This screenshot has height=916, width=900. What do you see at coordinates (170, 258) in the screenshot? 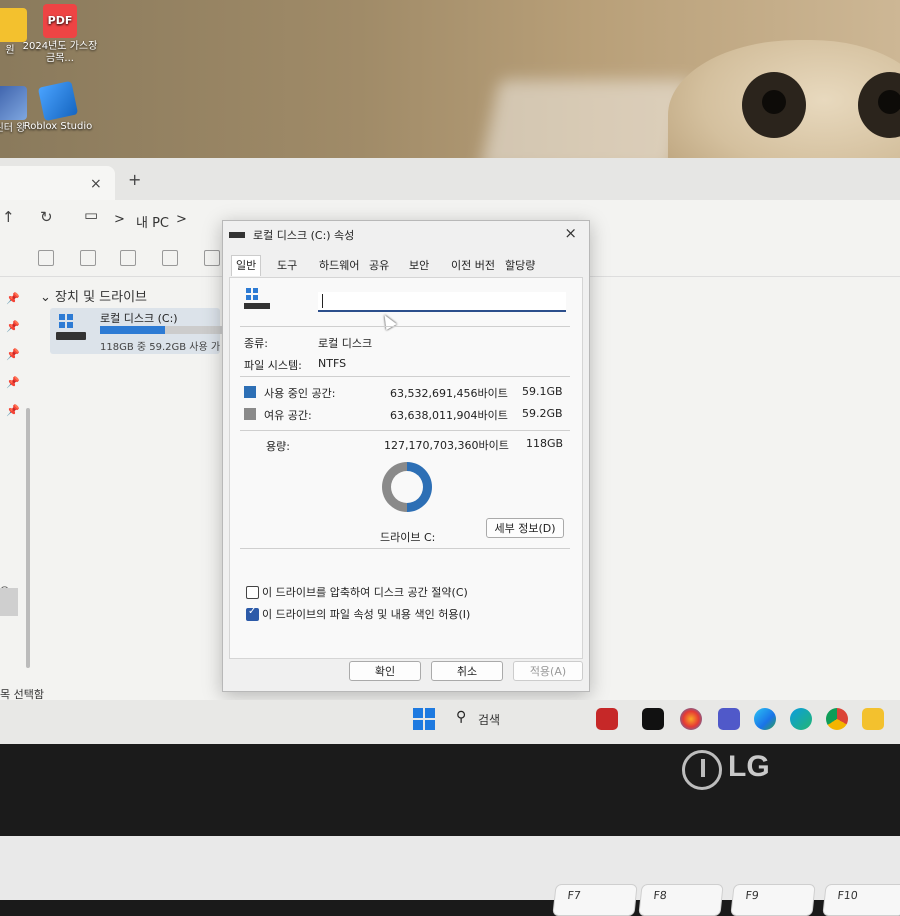
I see `rename-icon` at bounding box center [170, 258].